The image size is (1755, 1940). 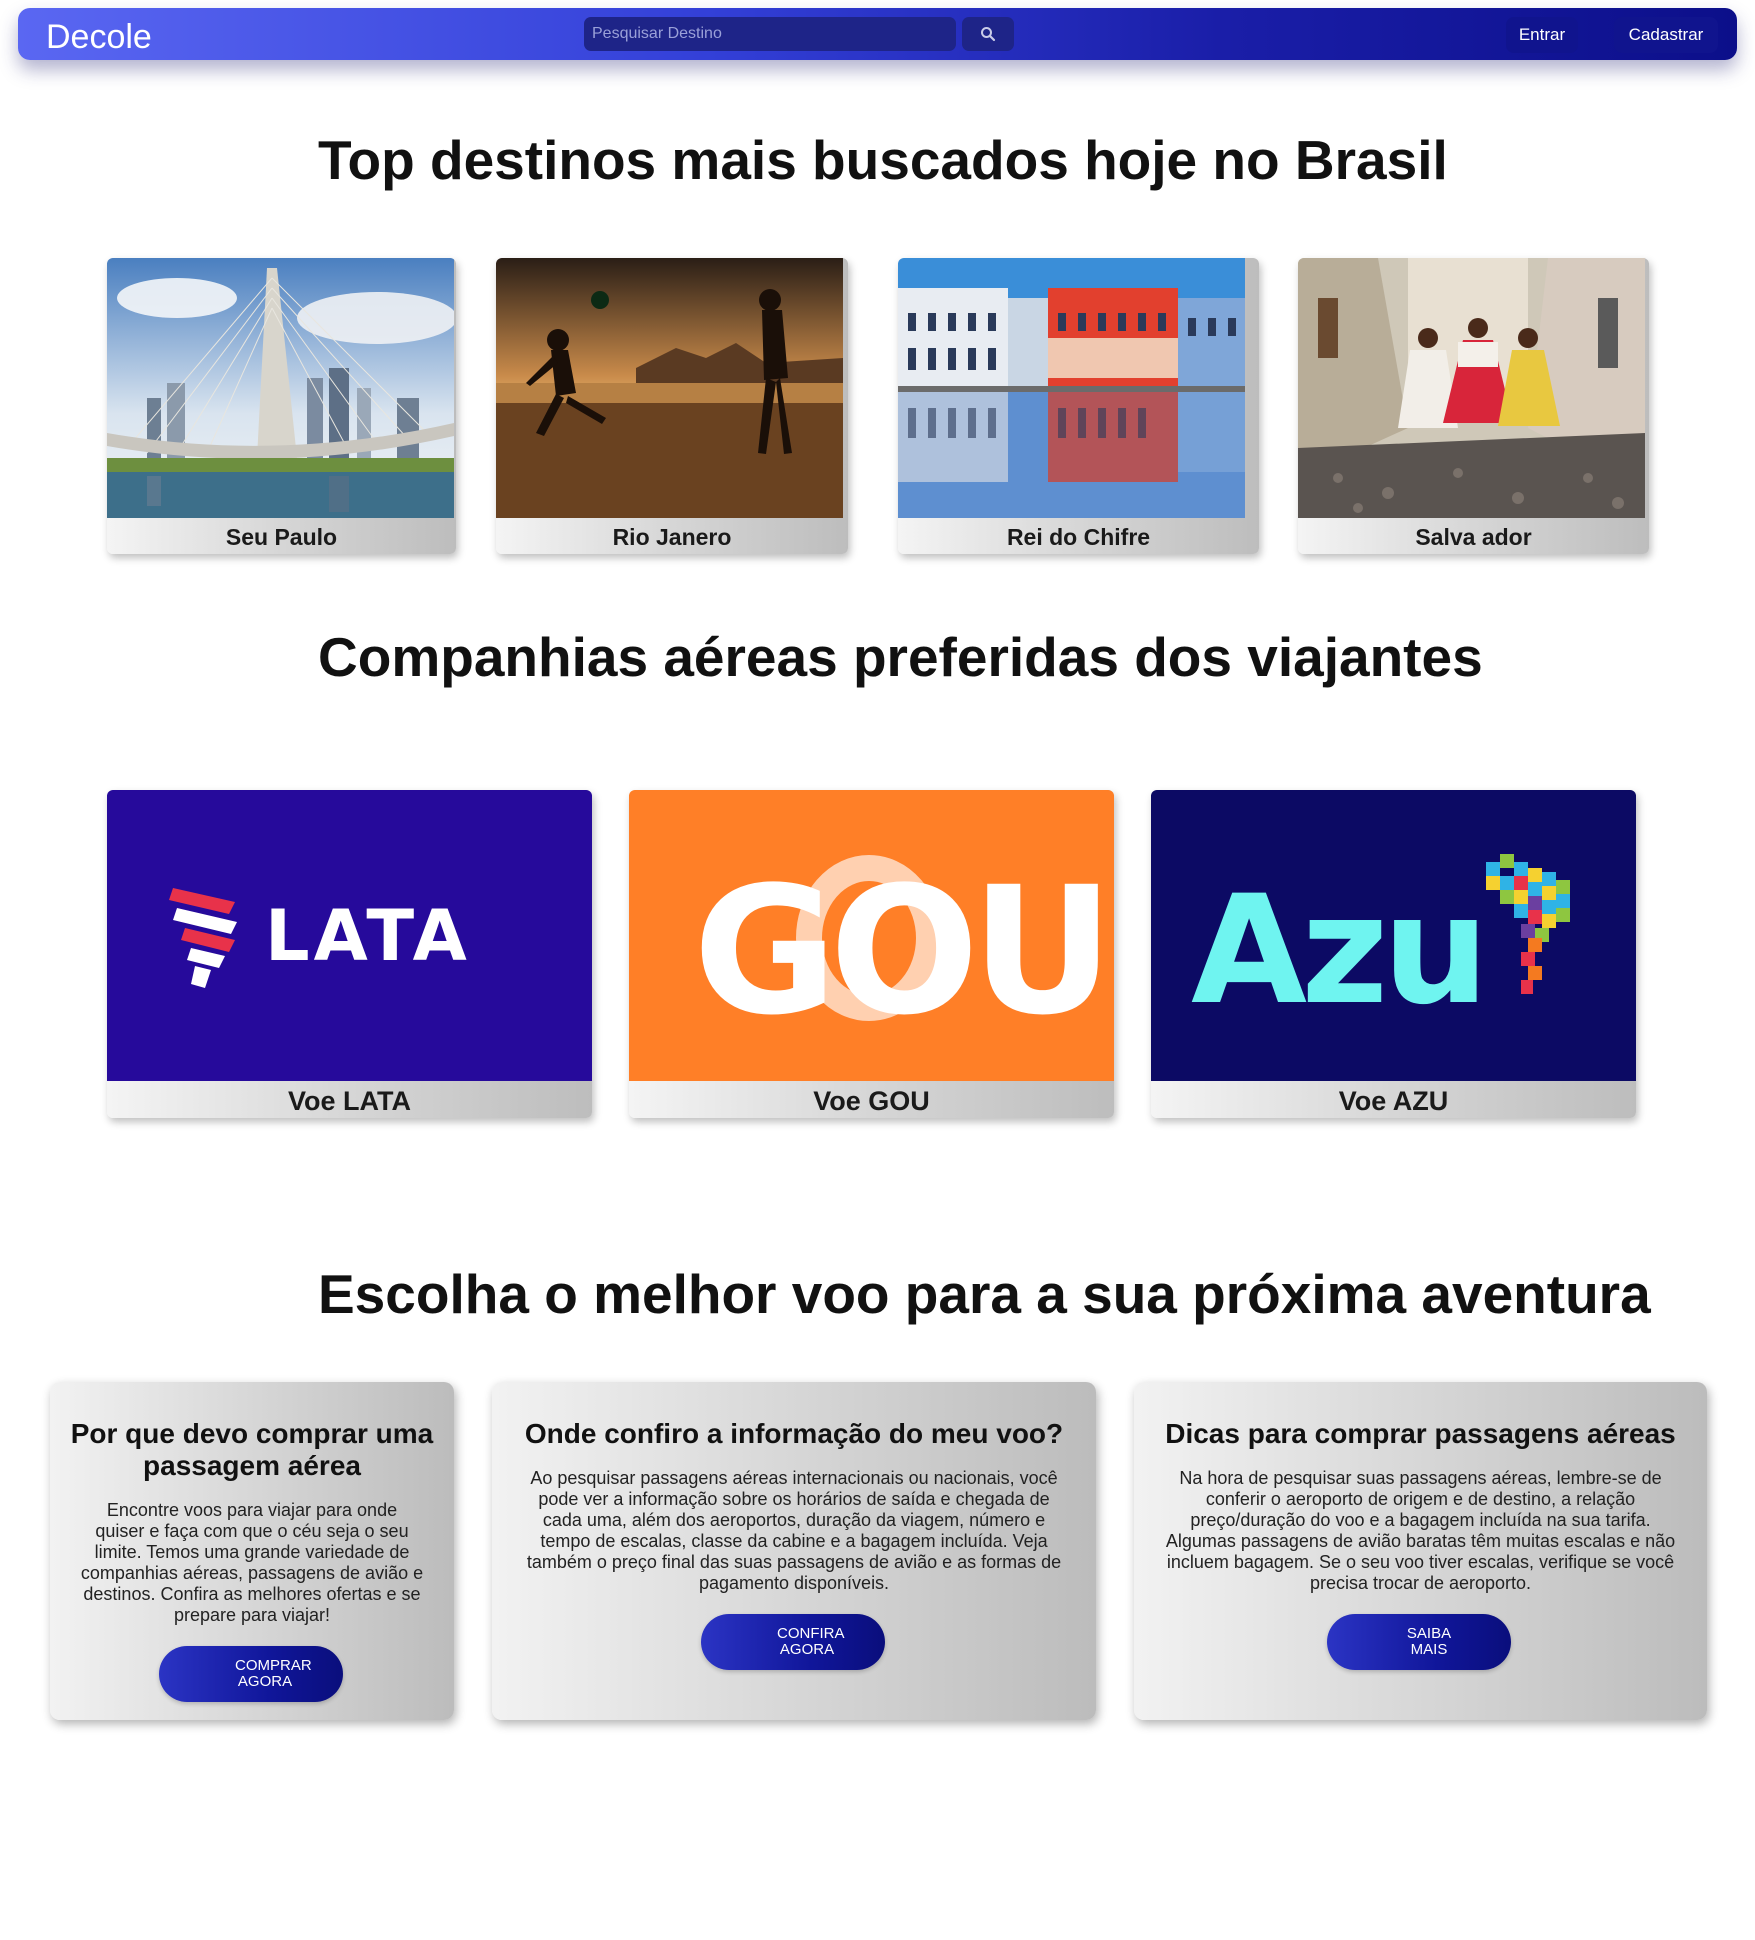 What do you see at coordinates (1542, 35) in the screenshot?
I see `login-button: Entrar` at bounding box center [1542, 35].